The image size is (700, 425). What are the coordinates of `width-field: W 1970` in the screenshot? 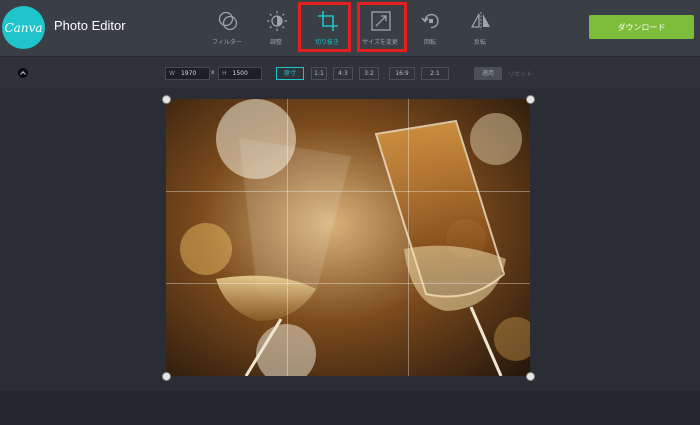 It's located at (187, 73).